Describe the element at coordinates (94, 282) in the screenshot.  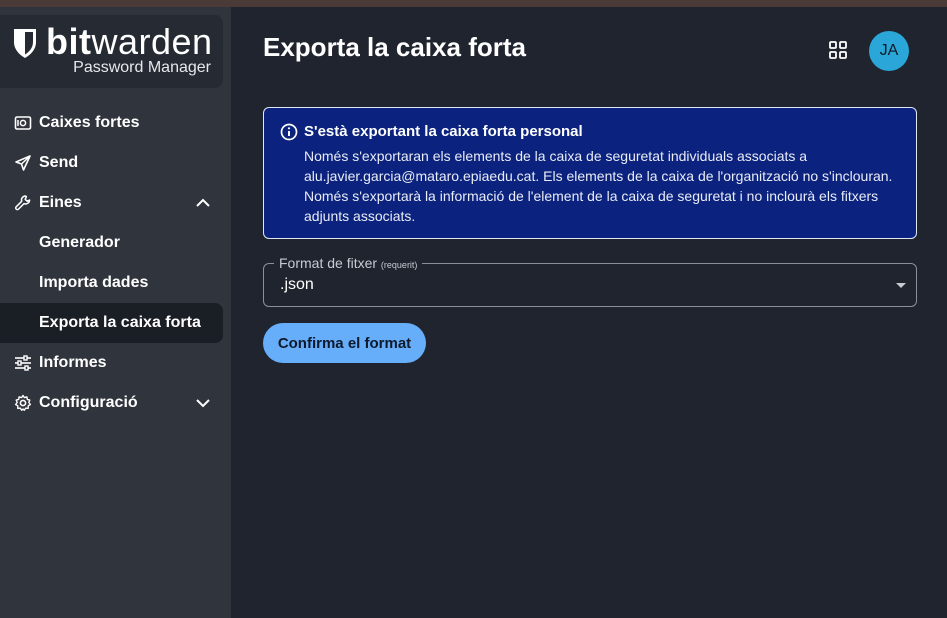
I see `sidebar-item-label: Importa dades` at that location.